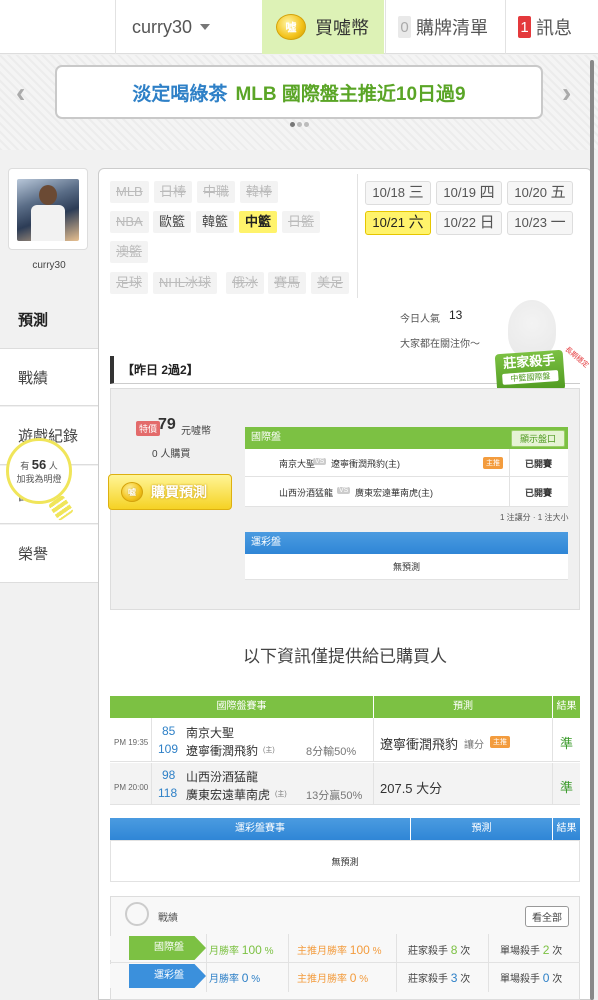  I want to click on date-text: 10/18, so click(388, 192).